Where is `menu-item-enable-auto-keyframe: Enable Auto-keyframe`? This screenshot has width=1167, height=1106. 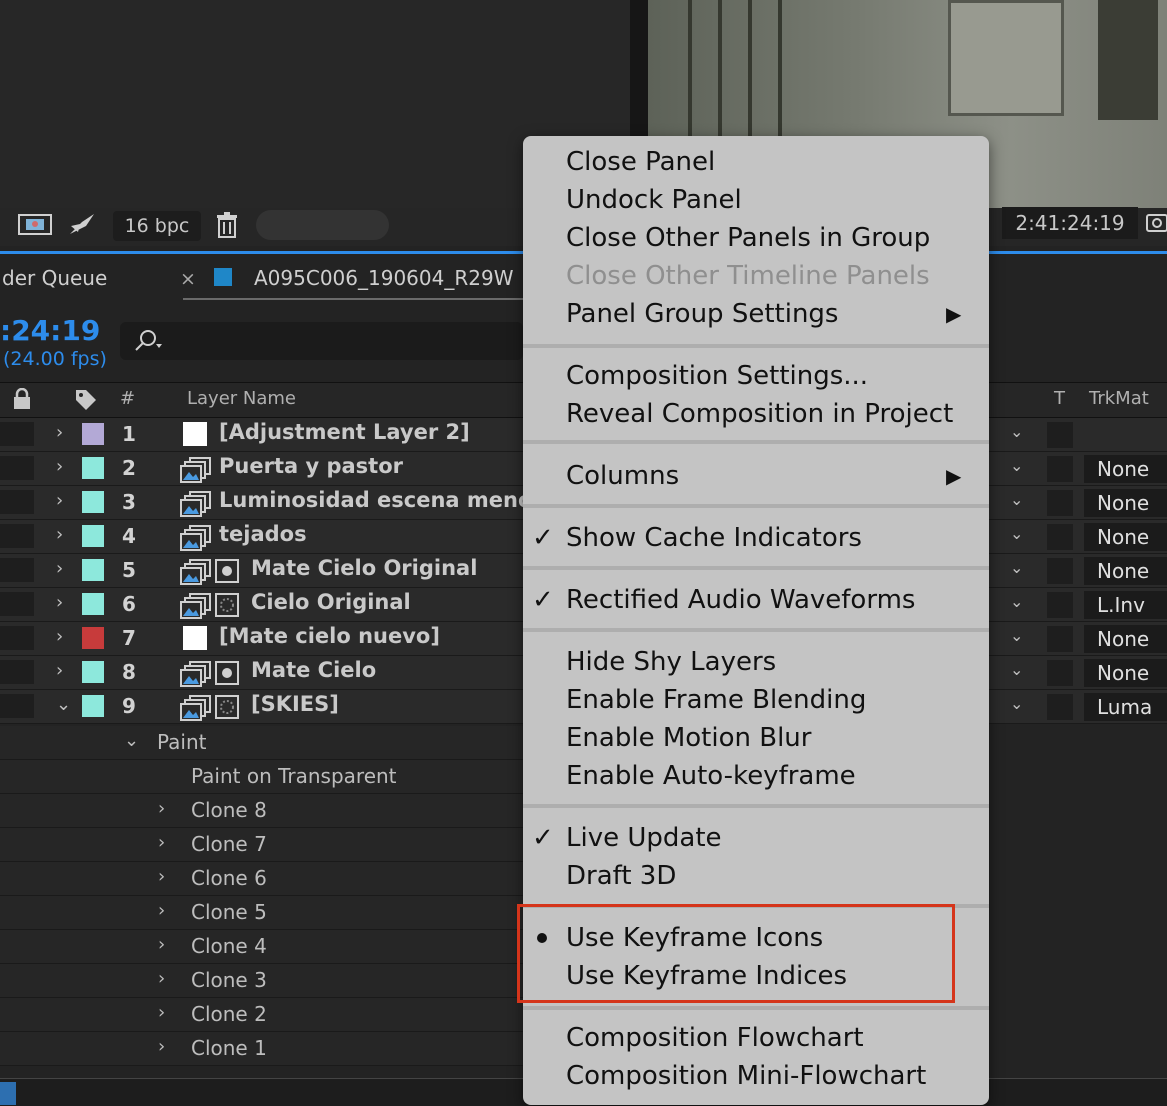
menu-item-enable-auto-keyframe: Enable Auto-keyframe is located at coordinates (711, 776).